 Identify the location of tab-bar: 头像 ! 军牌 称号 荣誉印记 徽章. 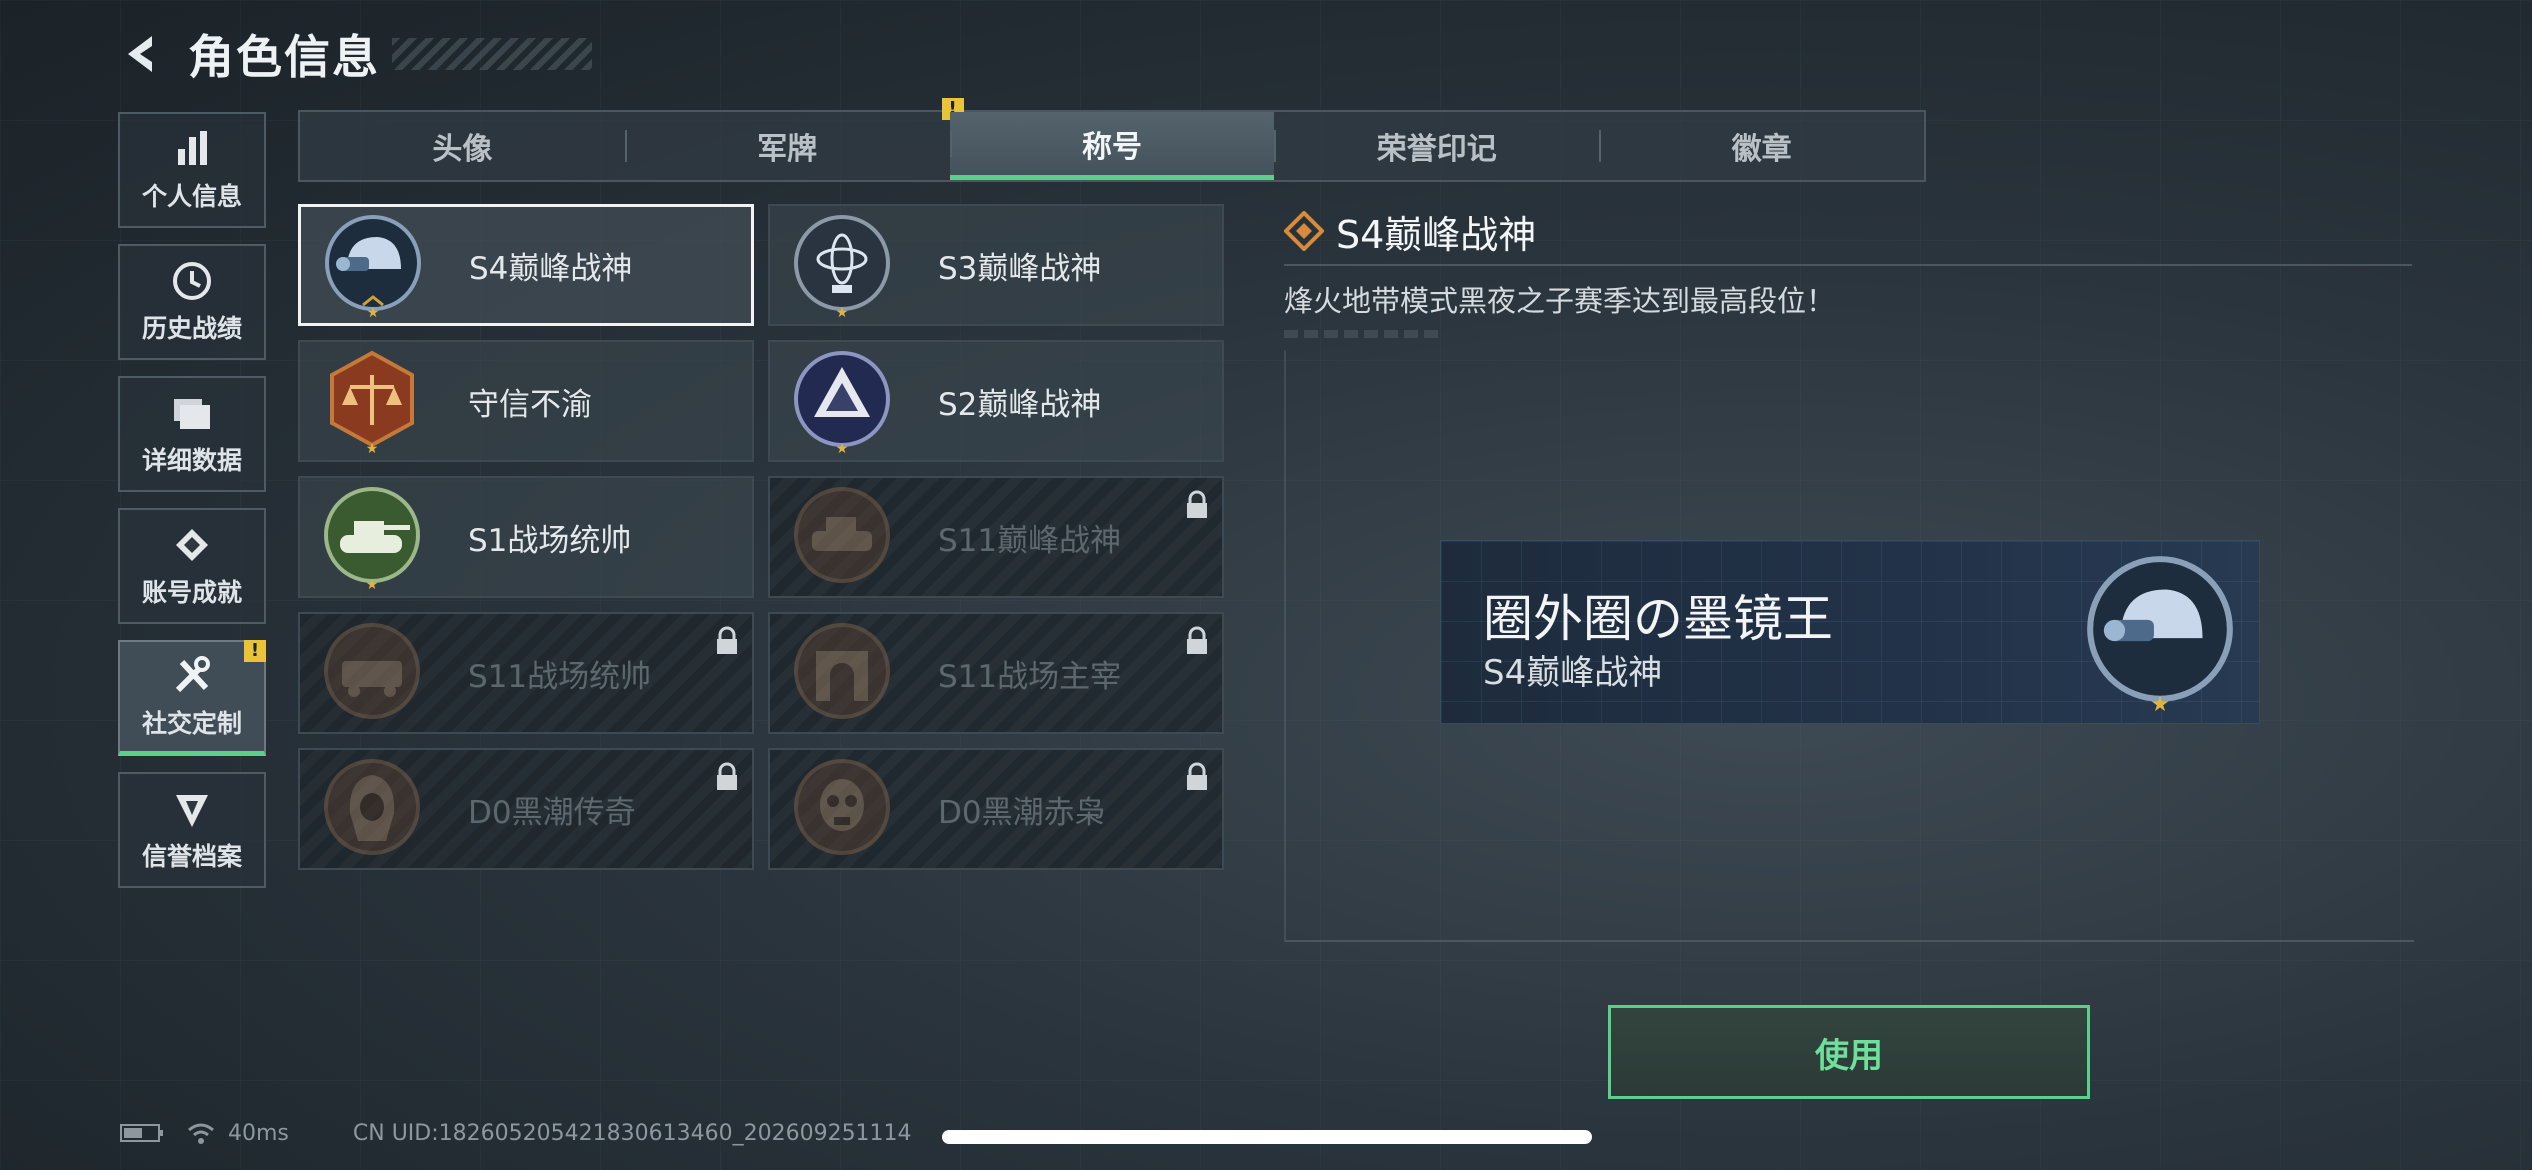
(1112, 140).